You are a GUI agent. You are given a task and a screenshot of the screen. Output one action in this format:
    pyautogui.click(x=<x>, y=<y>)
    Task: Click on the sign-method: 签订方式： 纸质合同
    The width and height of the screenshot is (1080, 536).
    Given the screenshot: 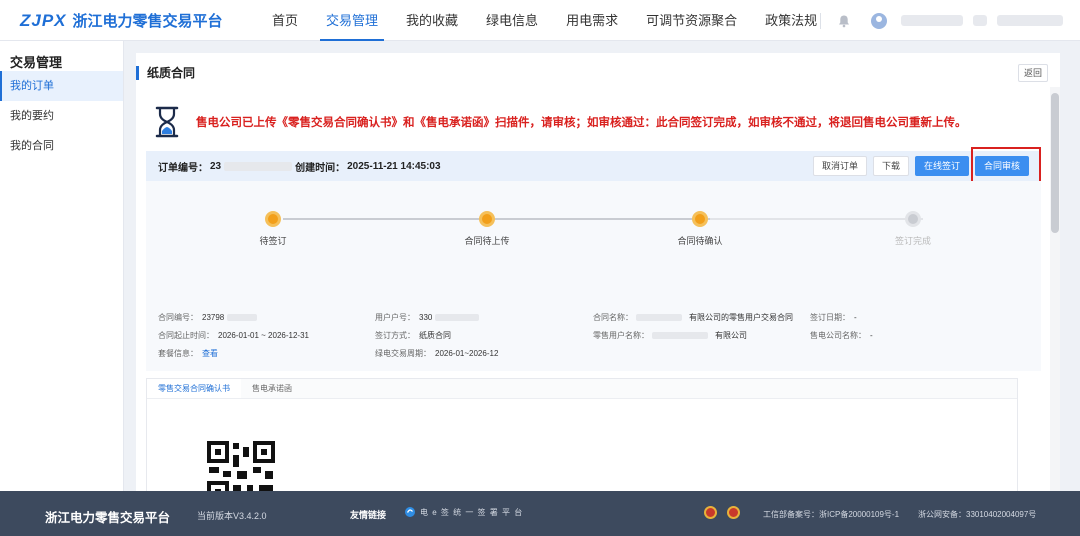 What is the action you would take?
    pyautogui.click(x=413, y=335)
    